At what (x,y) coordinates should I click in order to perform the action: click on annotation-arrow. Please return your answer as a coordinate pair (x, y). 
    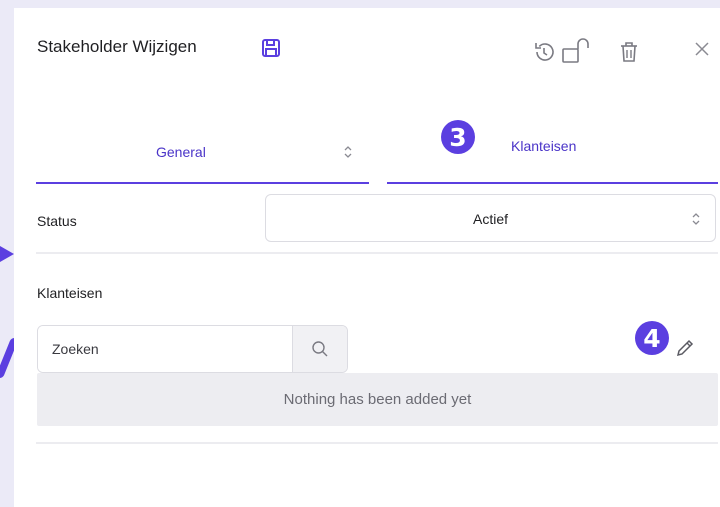
    Looking at the image, I should click on (7, 254).